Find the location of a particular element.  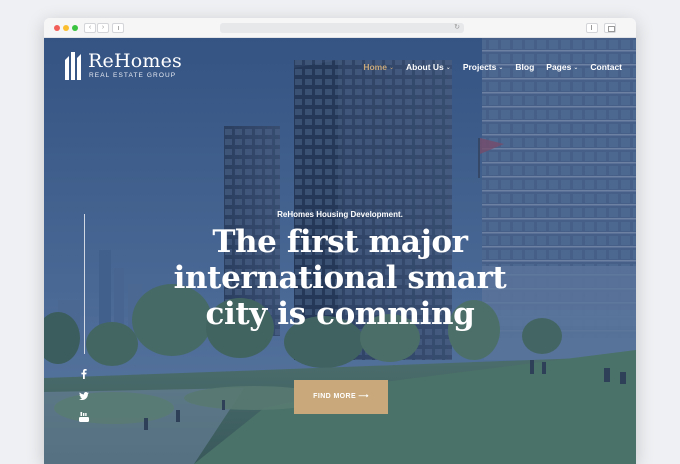

nav-item-projects: Projects ⌄ is located at coordinates (483, 67).